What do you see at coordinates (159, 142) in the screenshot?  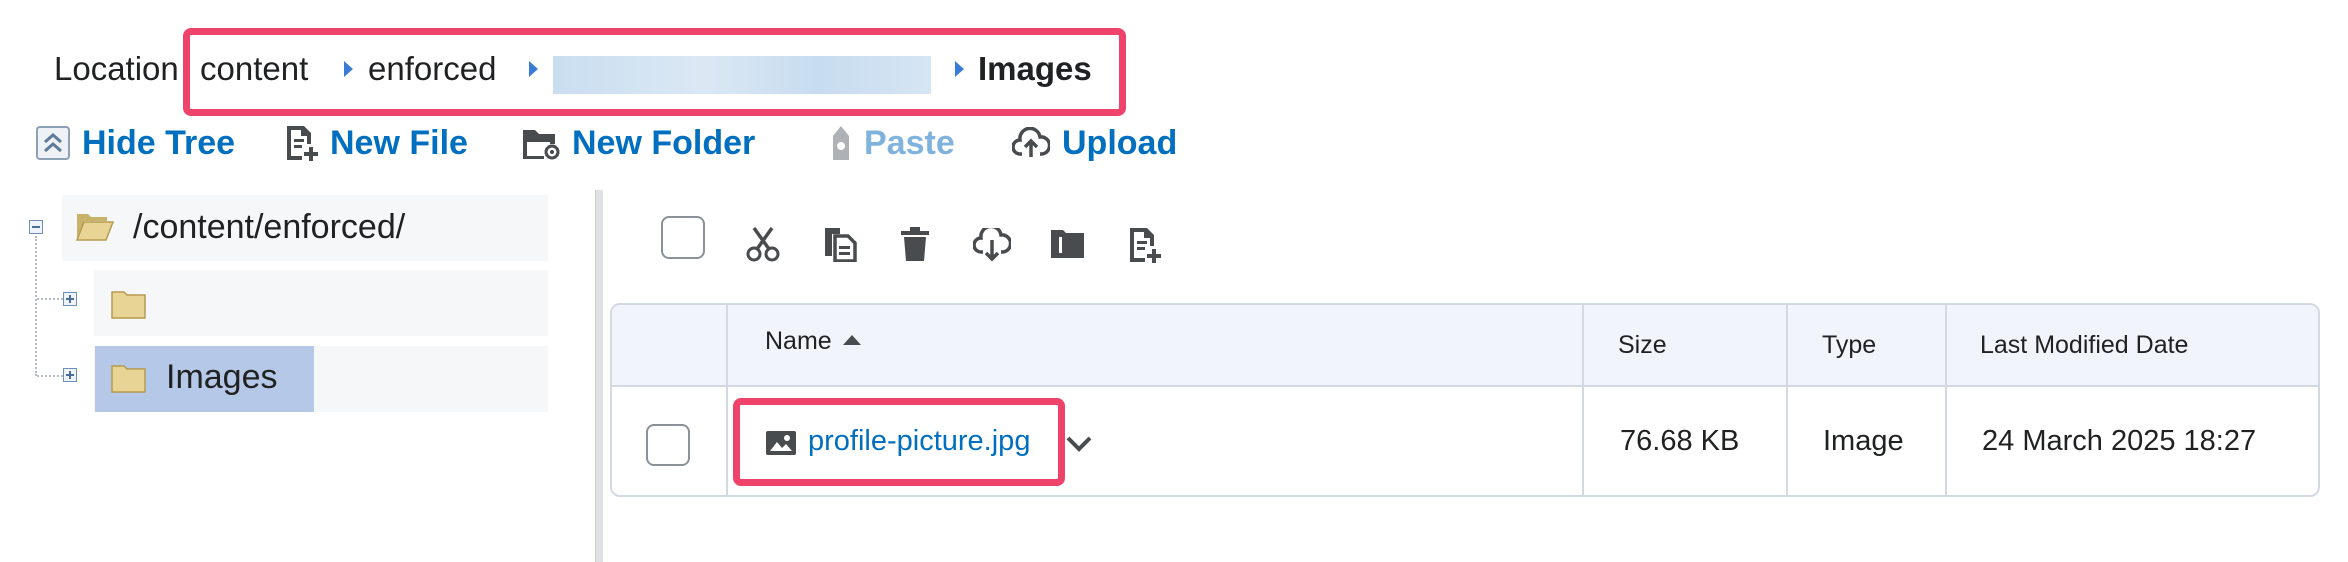 I see `hide-tree-label: Hide Tree` at bounding box center [159, 142].